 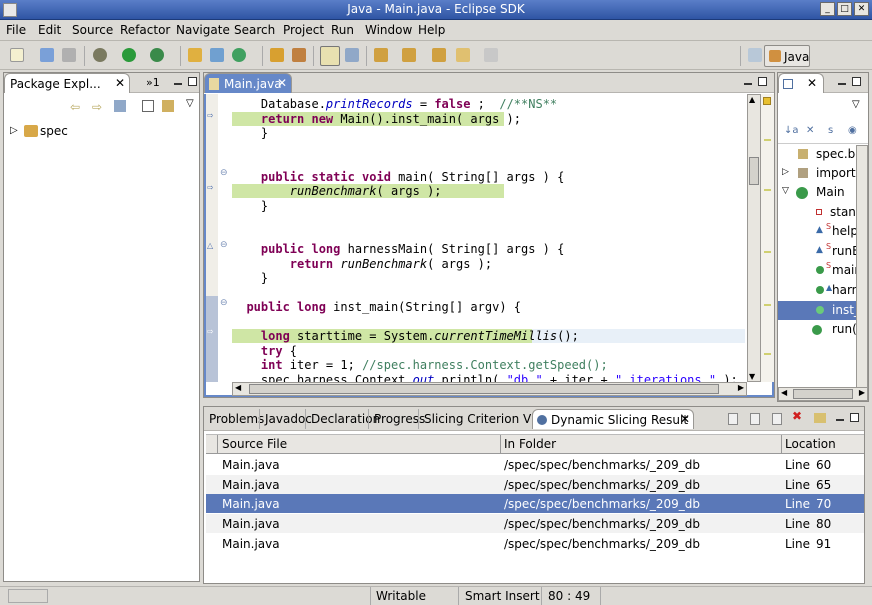 I want to click on code-line: public long inst_main(String[] argv) {, so click(x=376, y=307).